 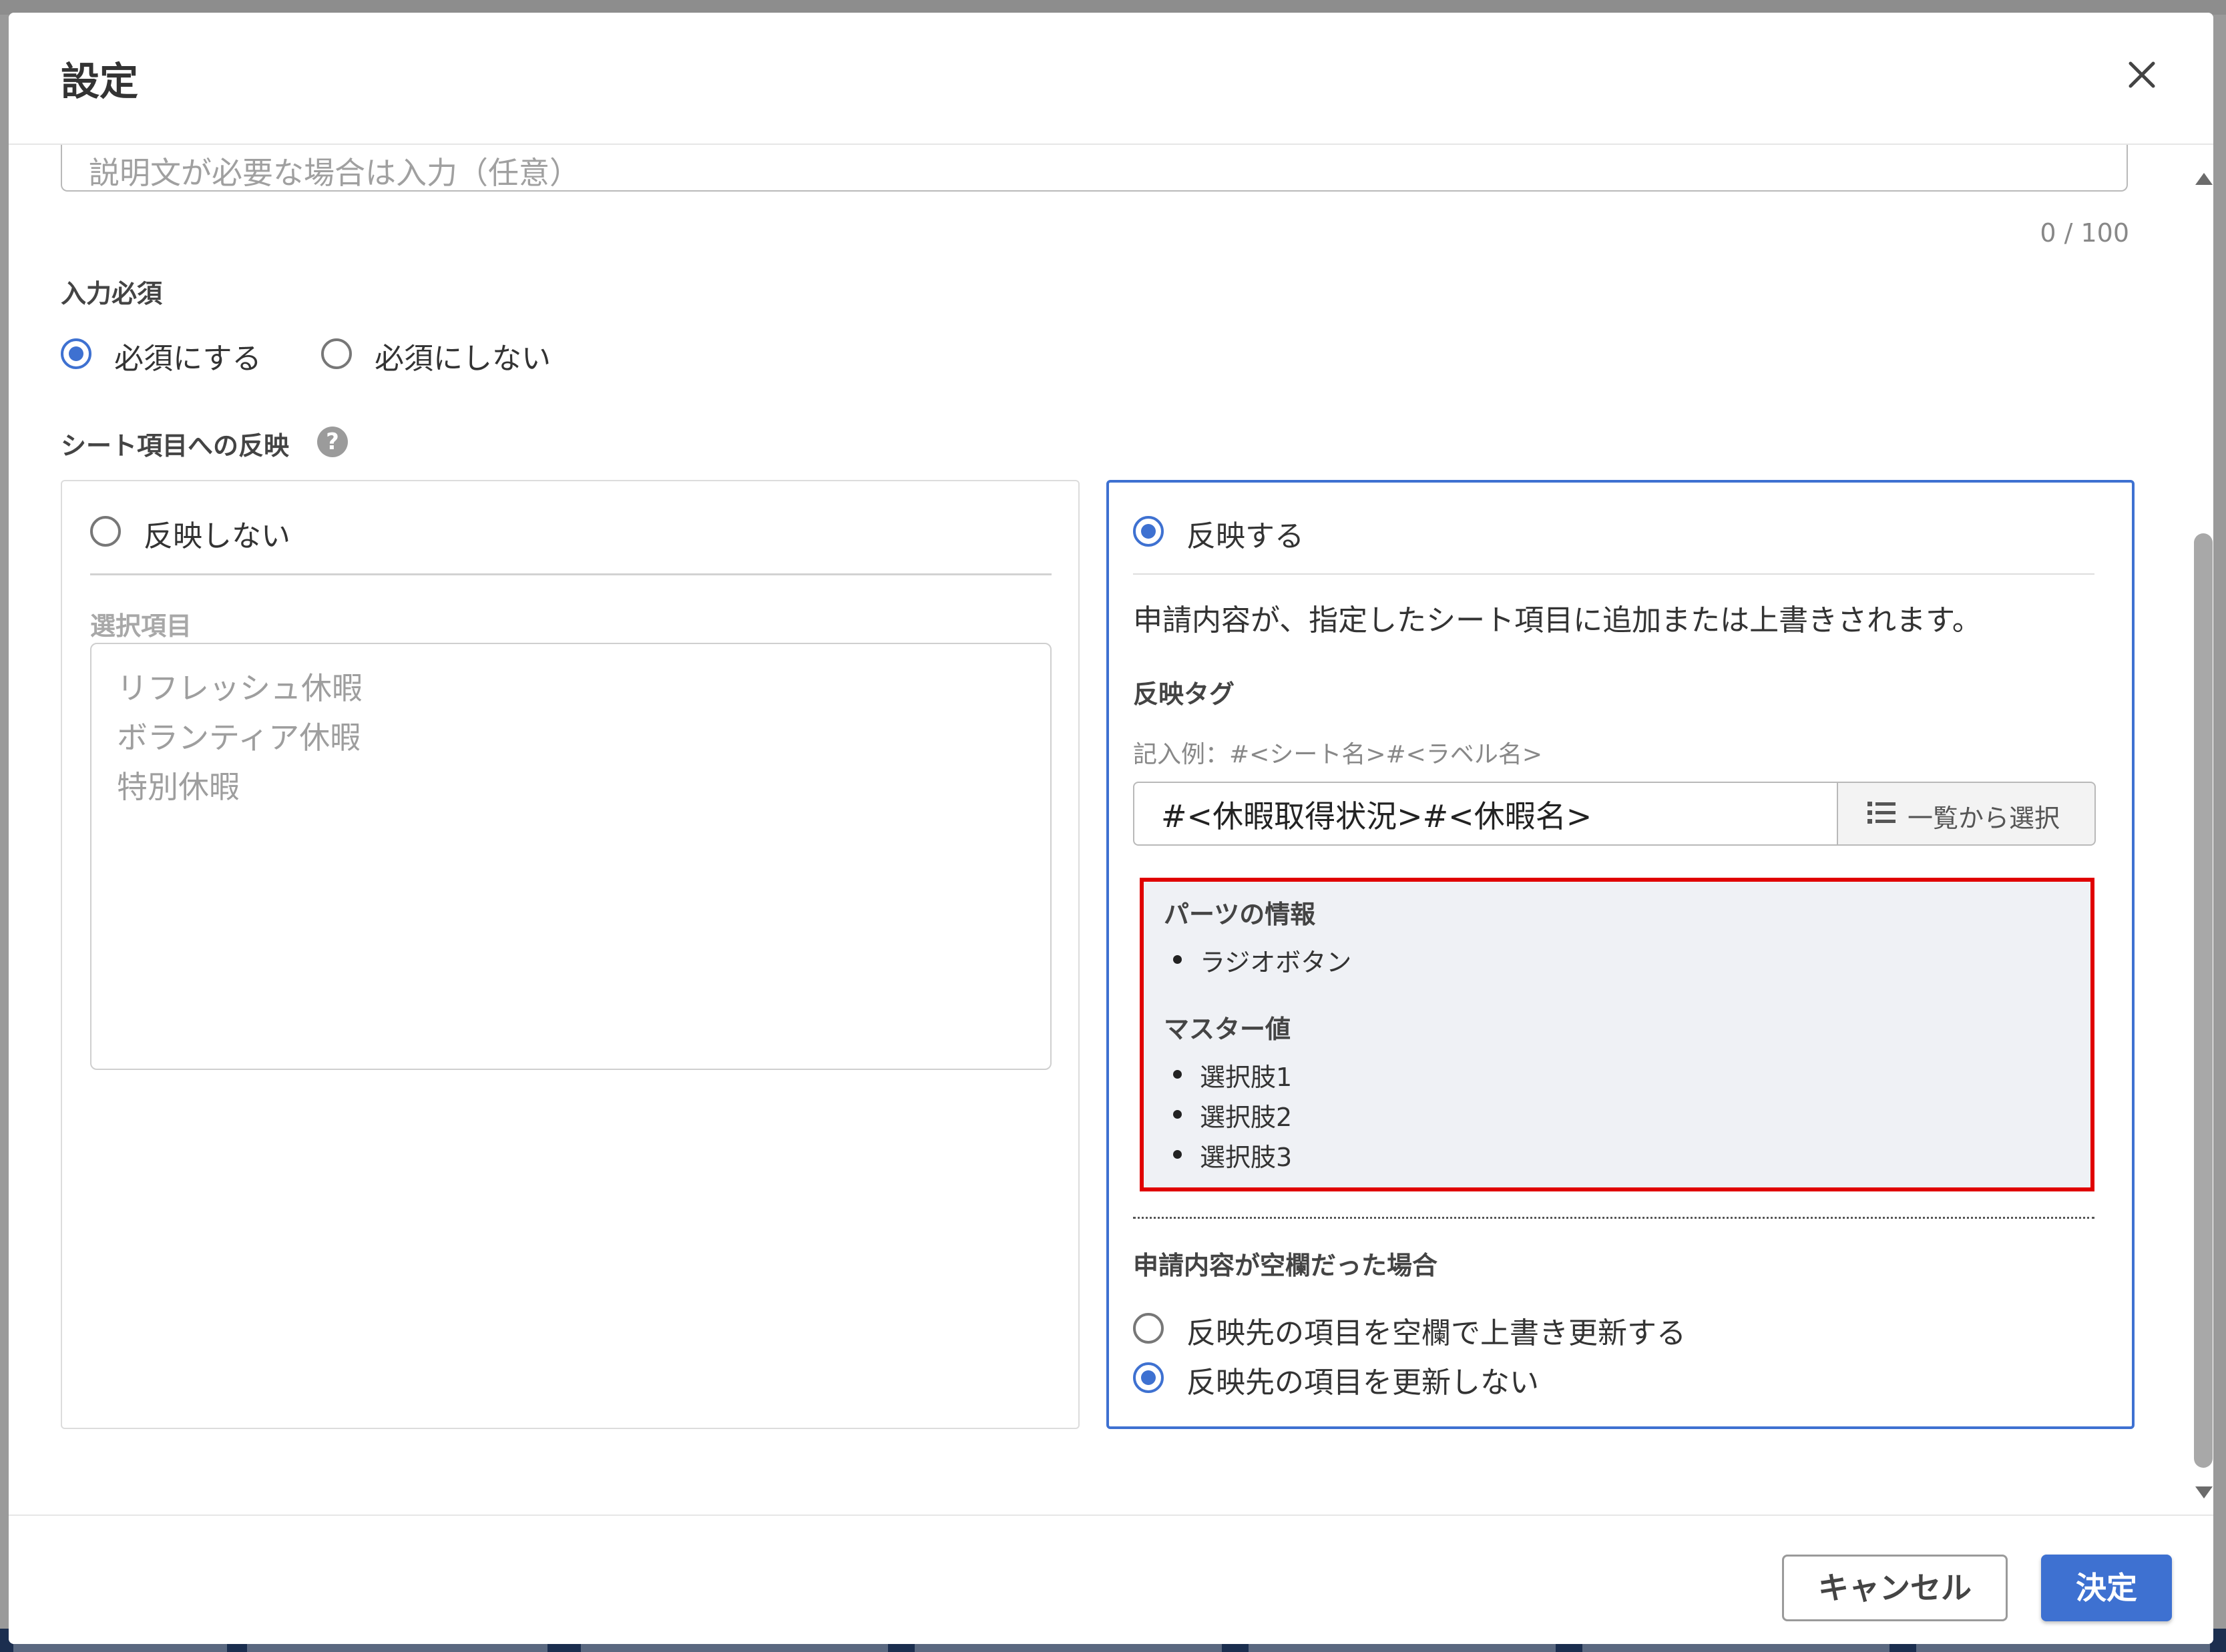 I want to click on master-title: マスター値, so click(x=1227, y=1029).